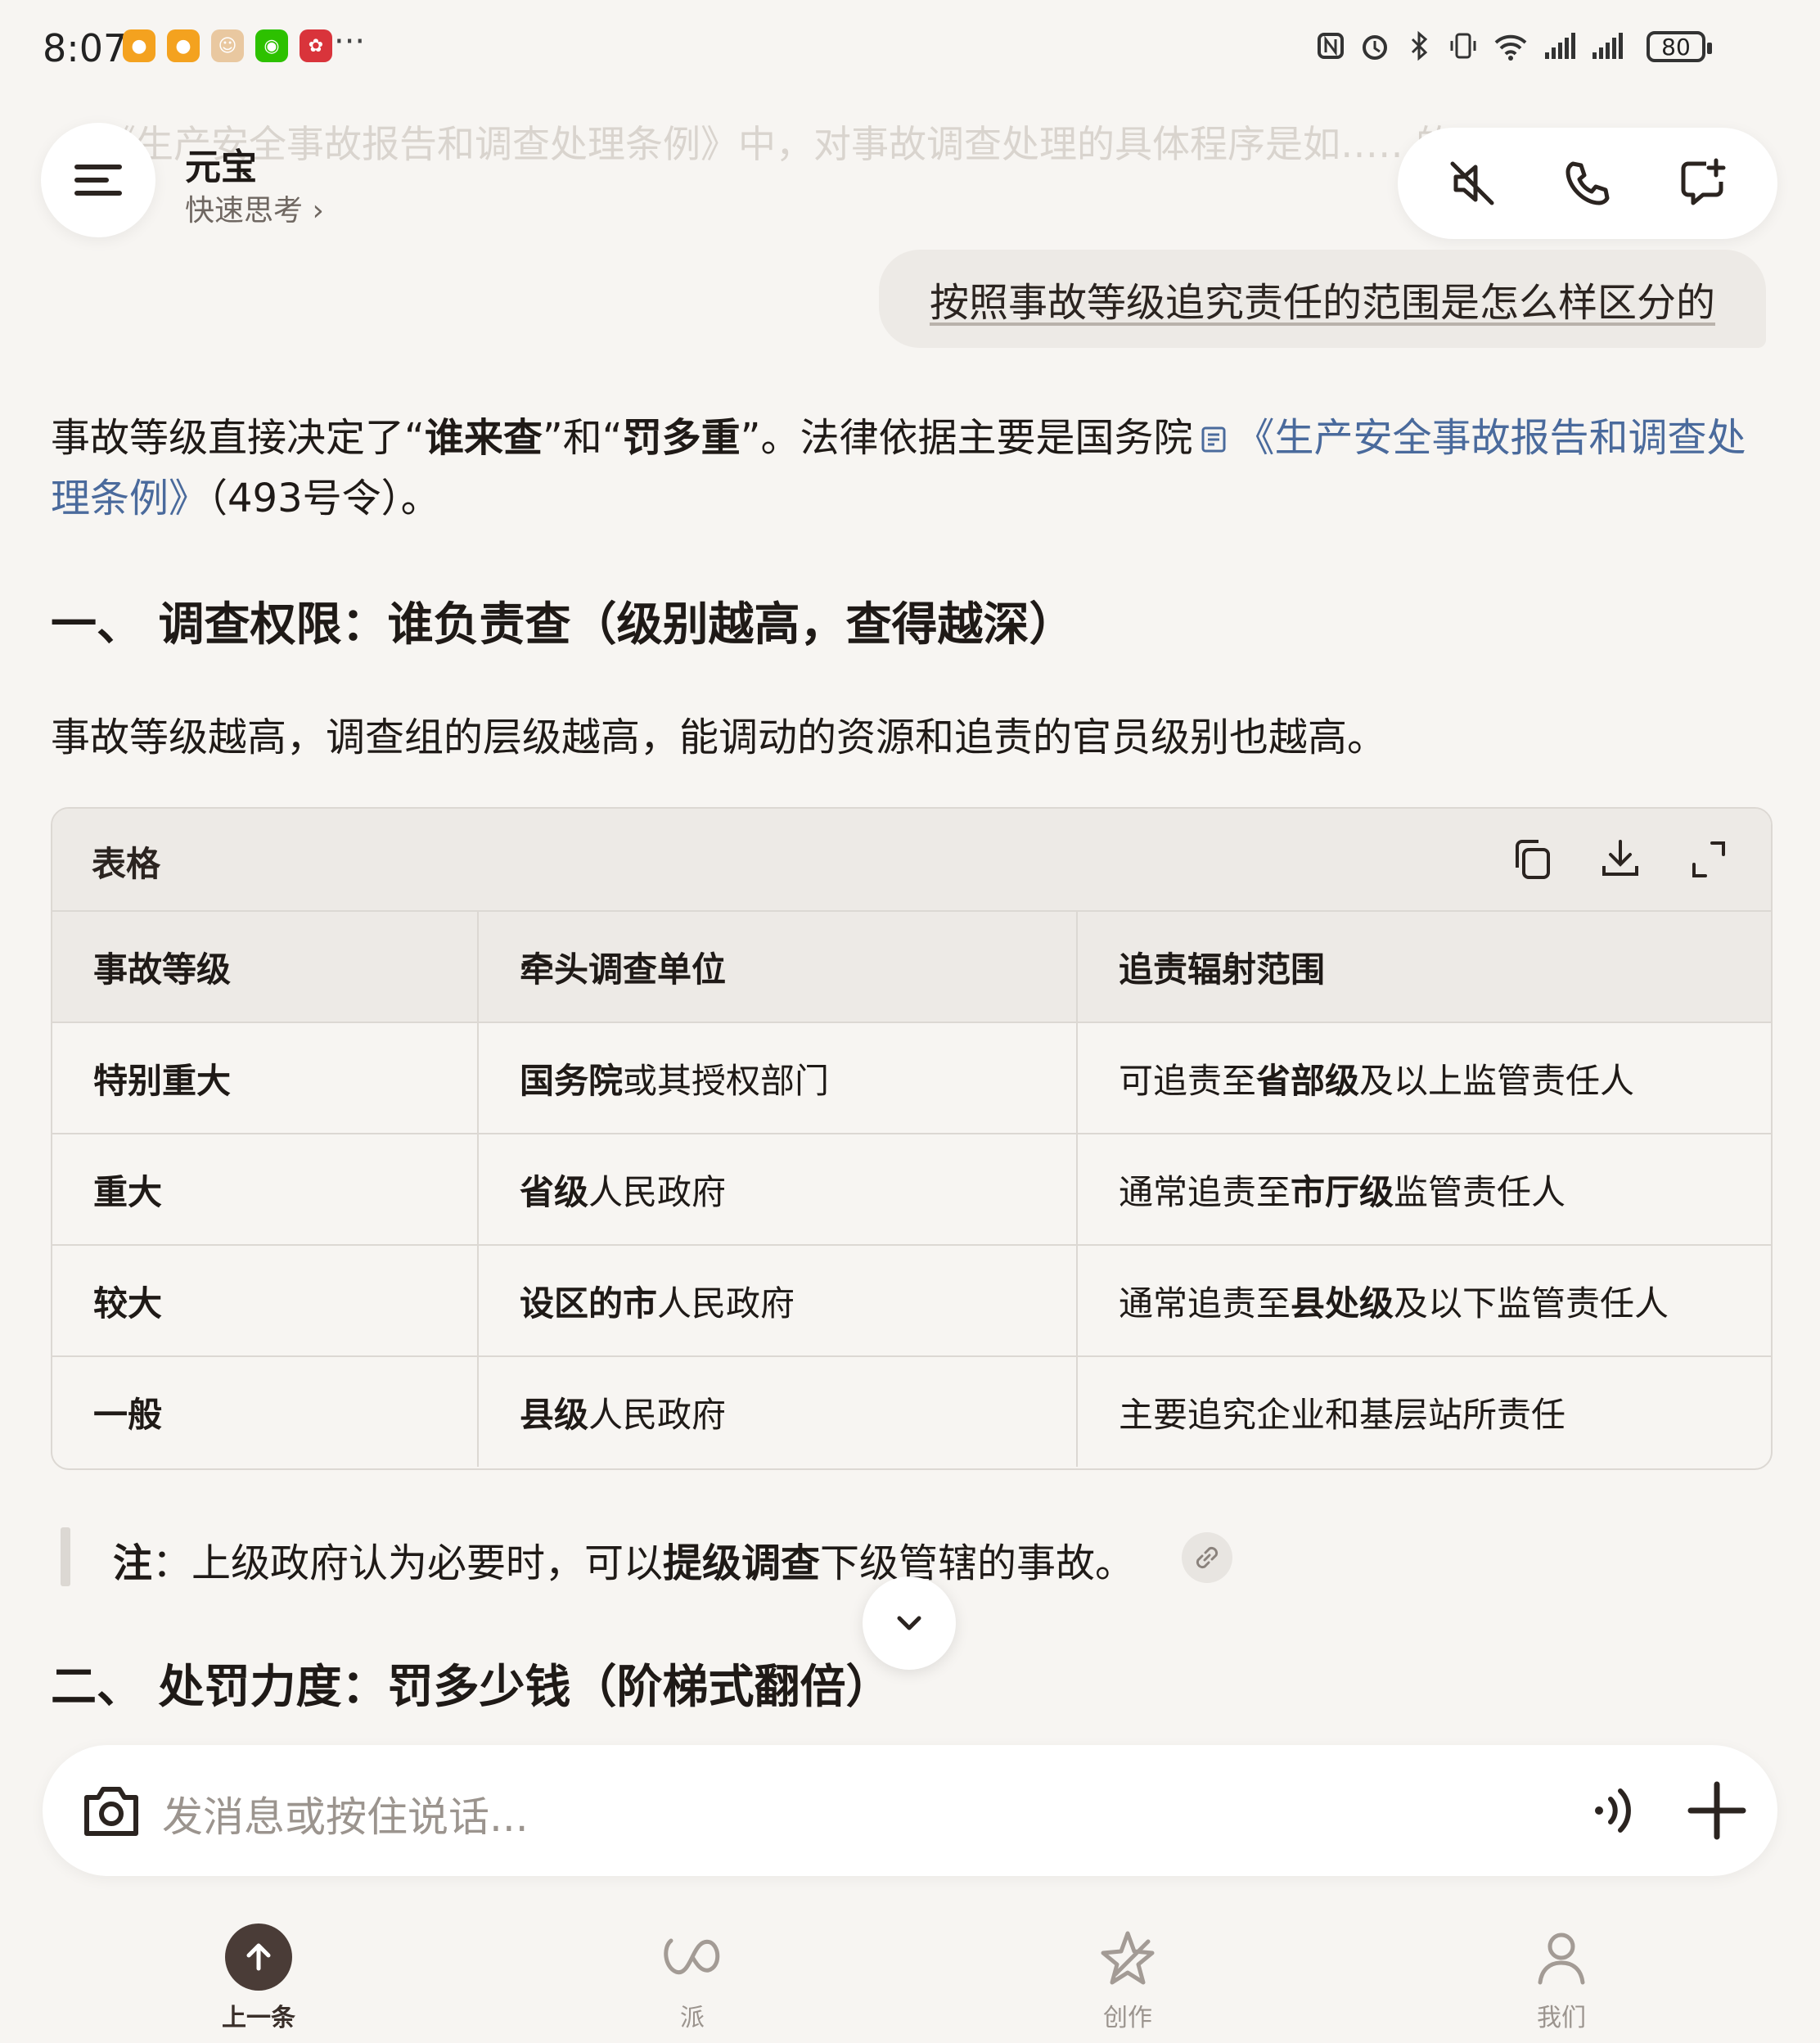 This screenshot has width=1820, height=2043. I want to click on source-link-button, so click(1207, 1557).